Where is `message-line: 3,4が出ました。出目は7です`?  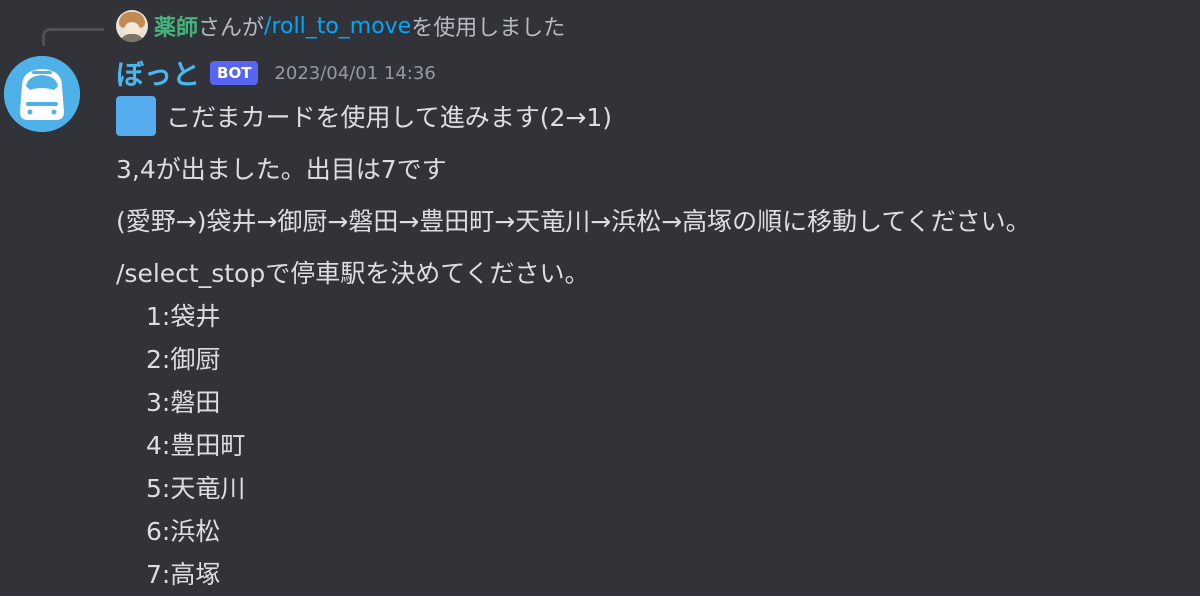
message-line: 3,4が出ました。出目は7です is located at coordinates (281, 169).